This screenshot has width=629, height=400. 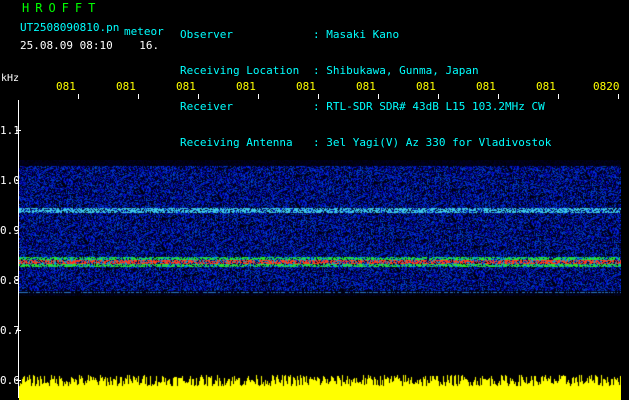 I want to click on time-label: 0820, so click(x=606, y=86).